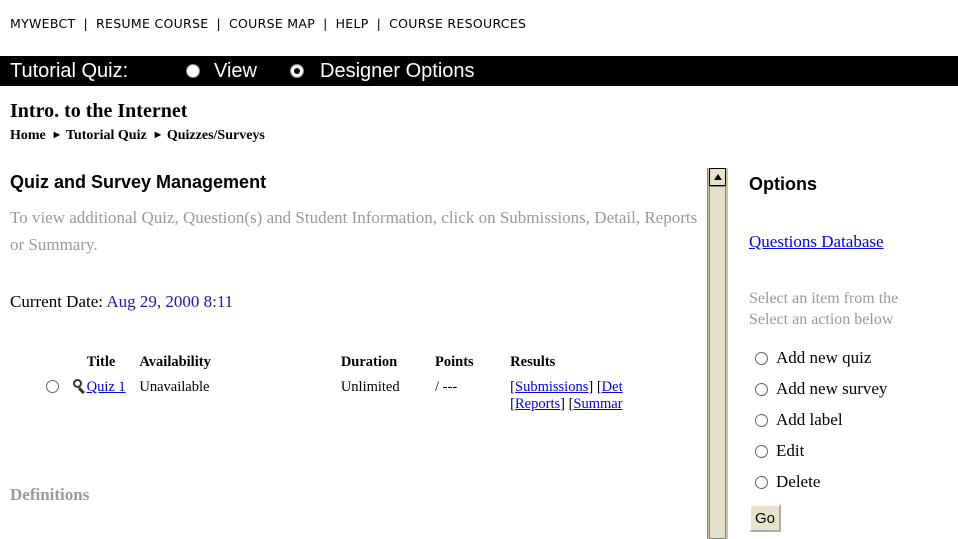 The width and height of the screenshot is (958, 539). What do you see at coordinates (297, 71) in the screenshot?
I see `designer-options-radio` at bounding box center [297, 71].